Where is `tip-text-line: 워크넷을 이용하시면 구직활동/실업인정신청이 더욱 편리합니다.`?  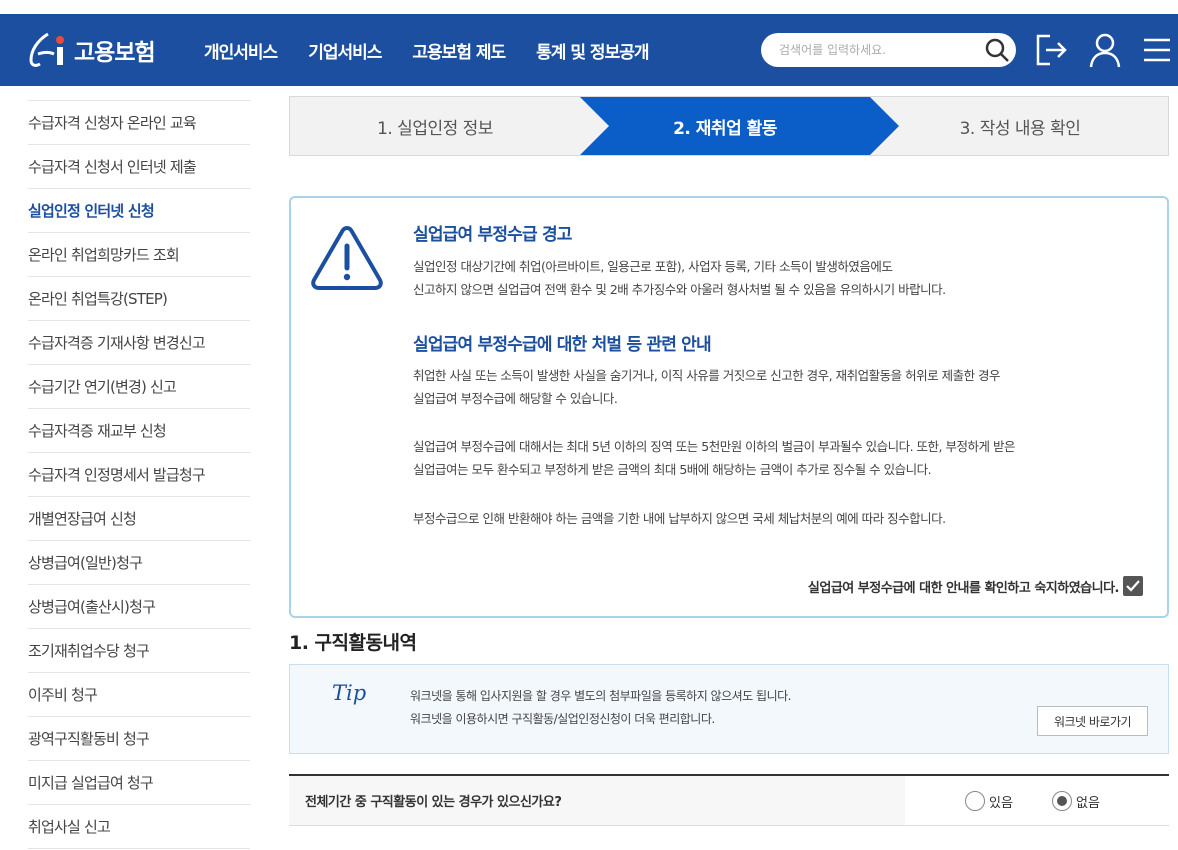 tip-text-line: 워크넷을 이용하시면 구직활동/실업인정신청이 더욱 편리합니다. is located at coordinates (562, 719).